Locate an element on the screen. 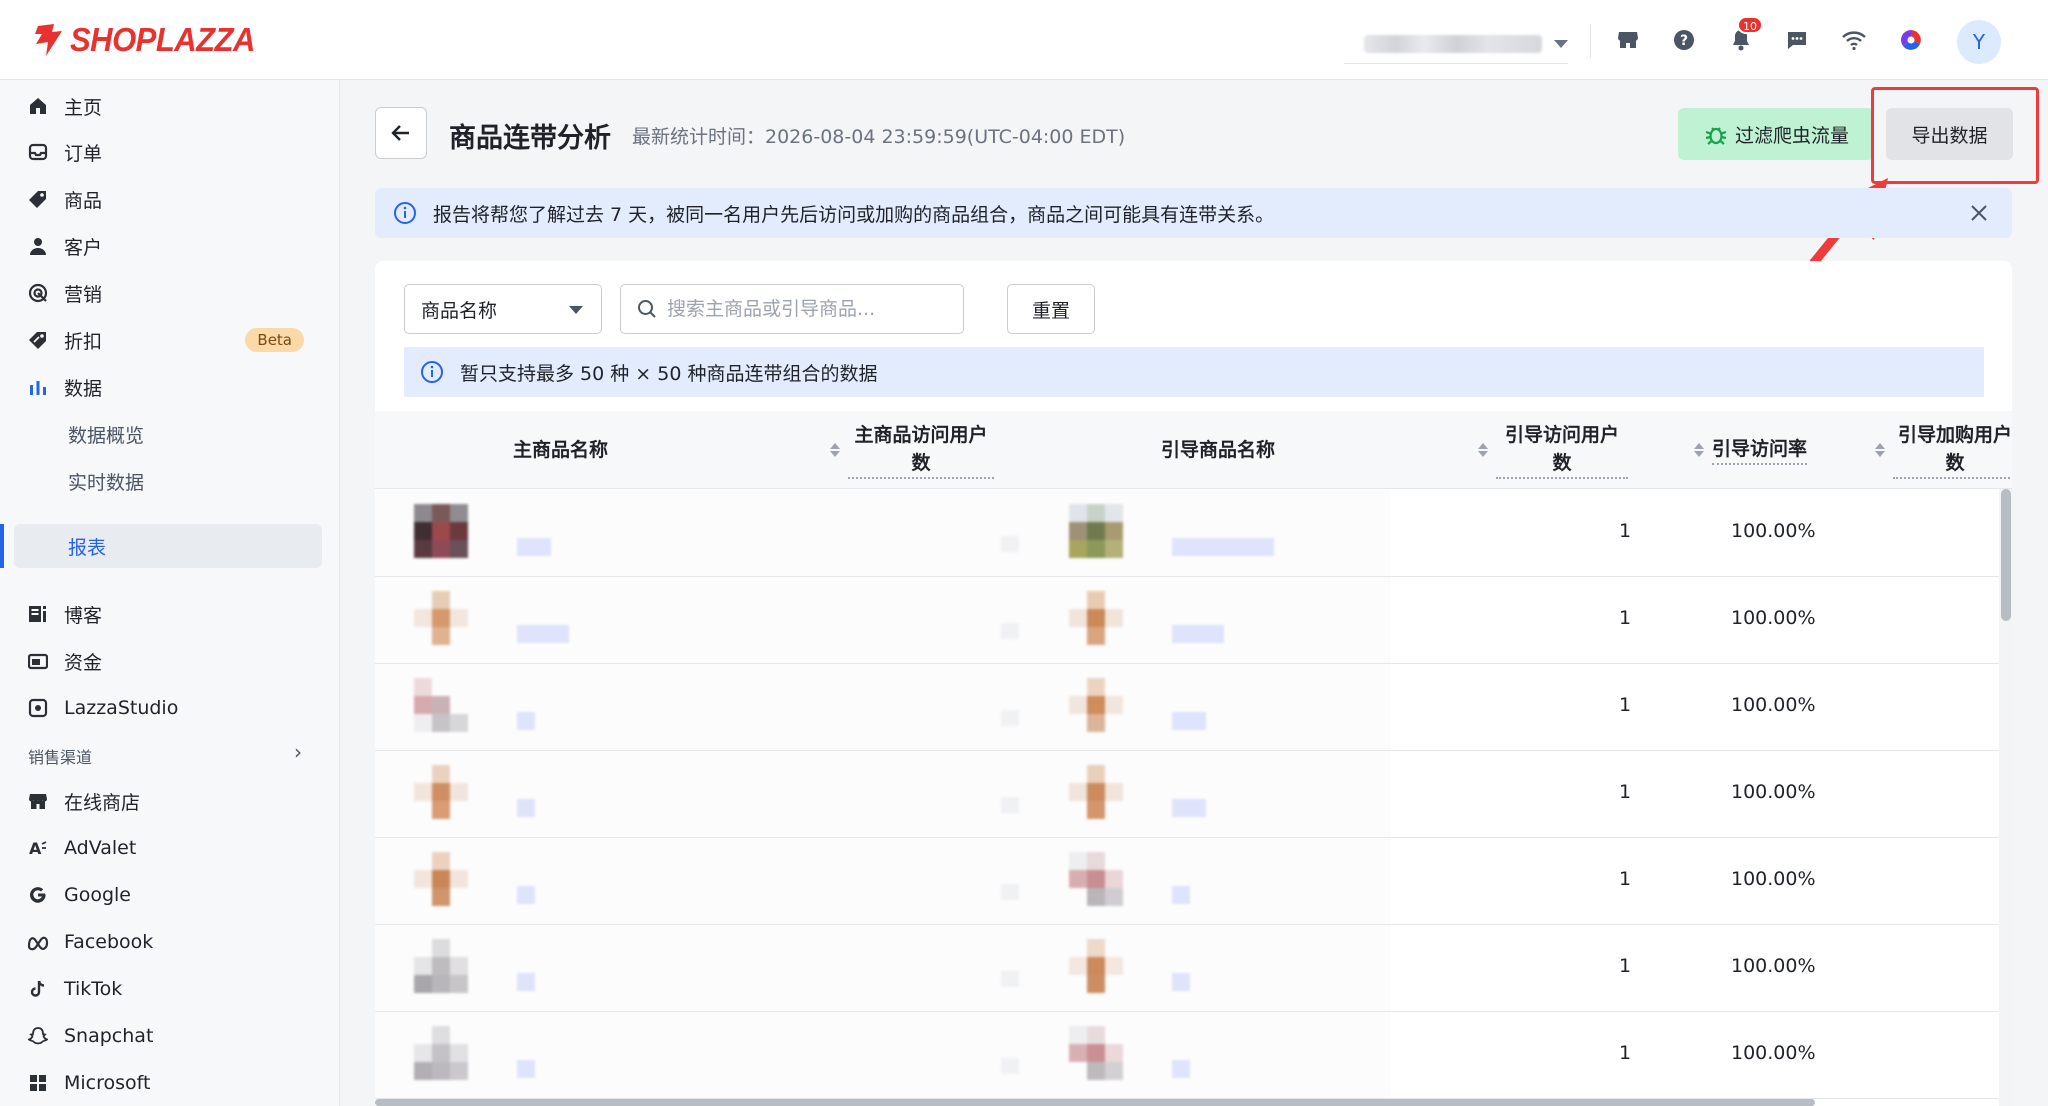  sidebar-channel-snapchat: Snapchat is located at coordinates (168, 1036).